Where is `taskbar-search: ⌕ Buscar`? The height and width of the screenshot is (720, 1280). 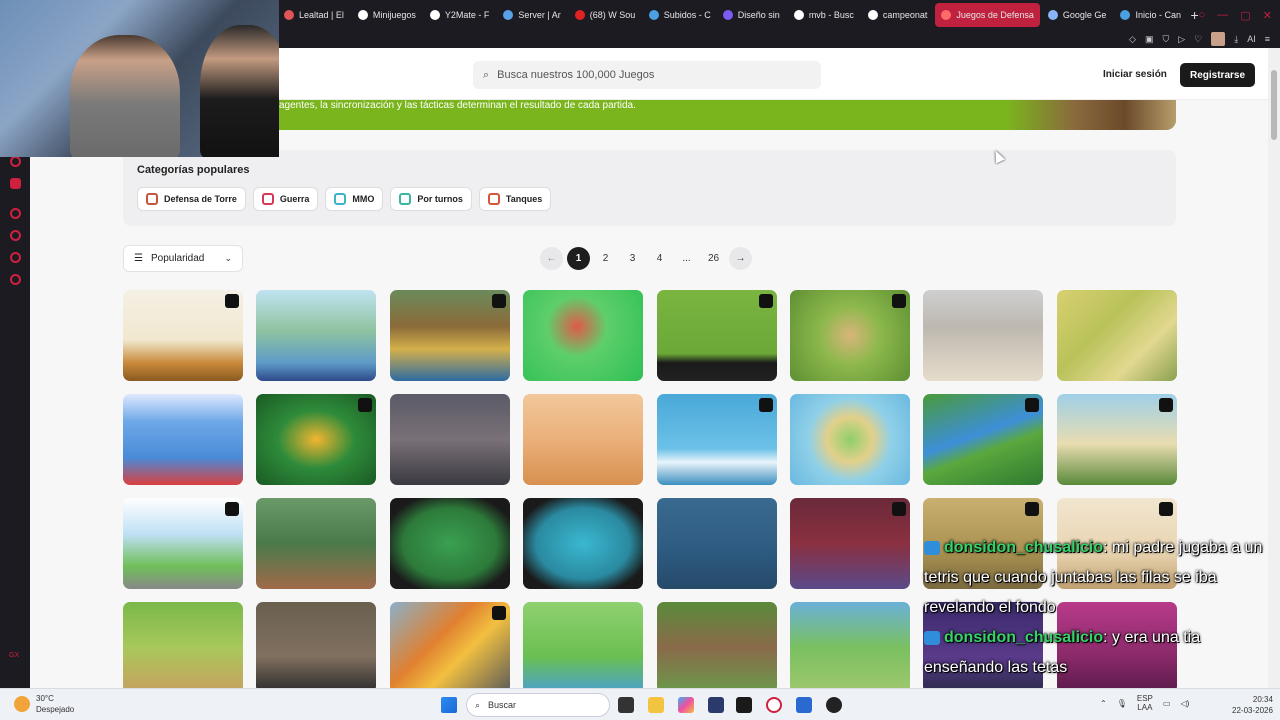 taskbar-search: ⌕ Buscar is located at coordinates (538, 705).